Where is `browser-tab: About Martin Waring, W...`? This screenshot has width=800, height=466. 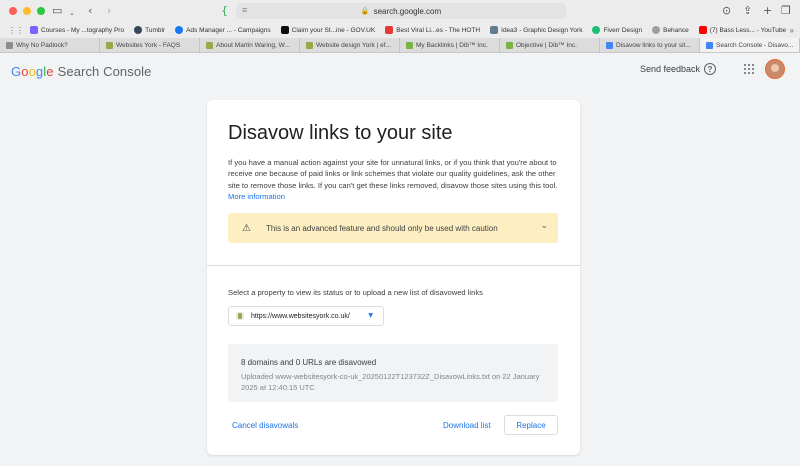 browser-tab: About Martin Waring, W... is located at coordinates (250, 45).